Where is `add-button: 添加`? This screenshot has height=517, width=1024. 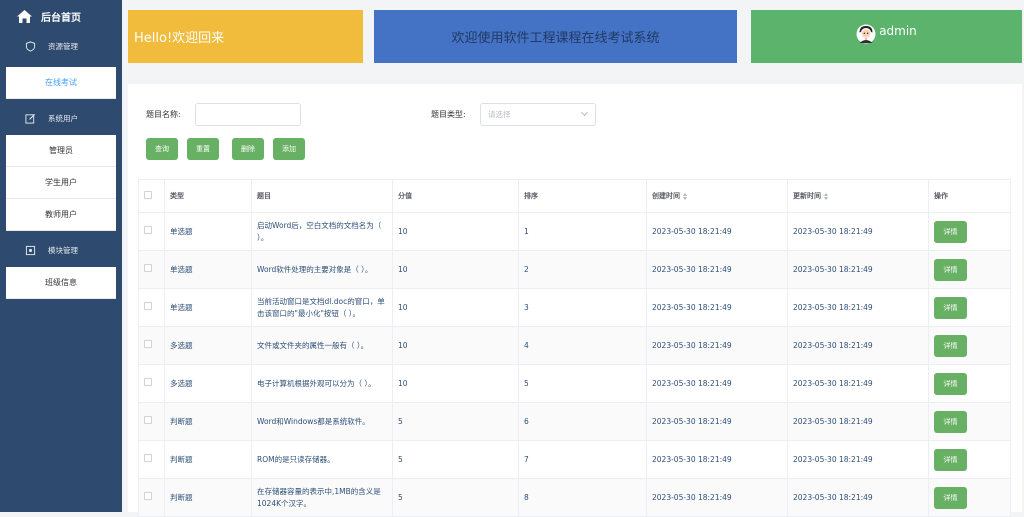 add-button: 添加 is located at coordinates (289, 149).